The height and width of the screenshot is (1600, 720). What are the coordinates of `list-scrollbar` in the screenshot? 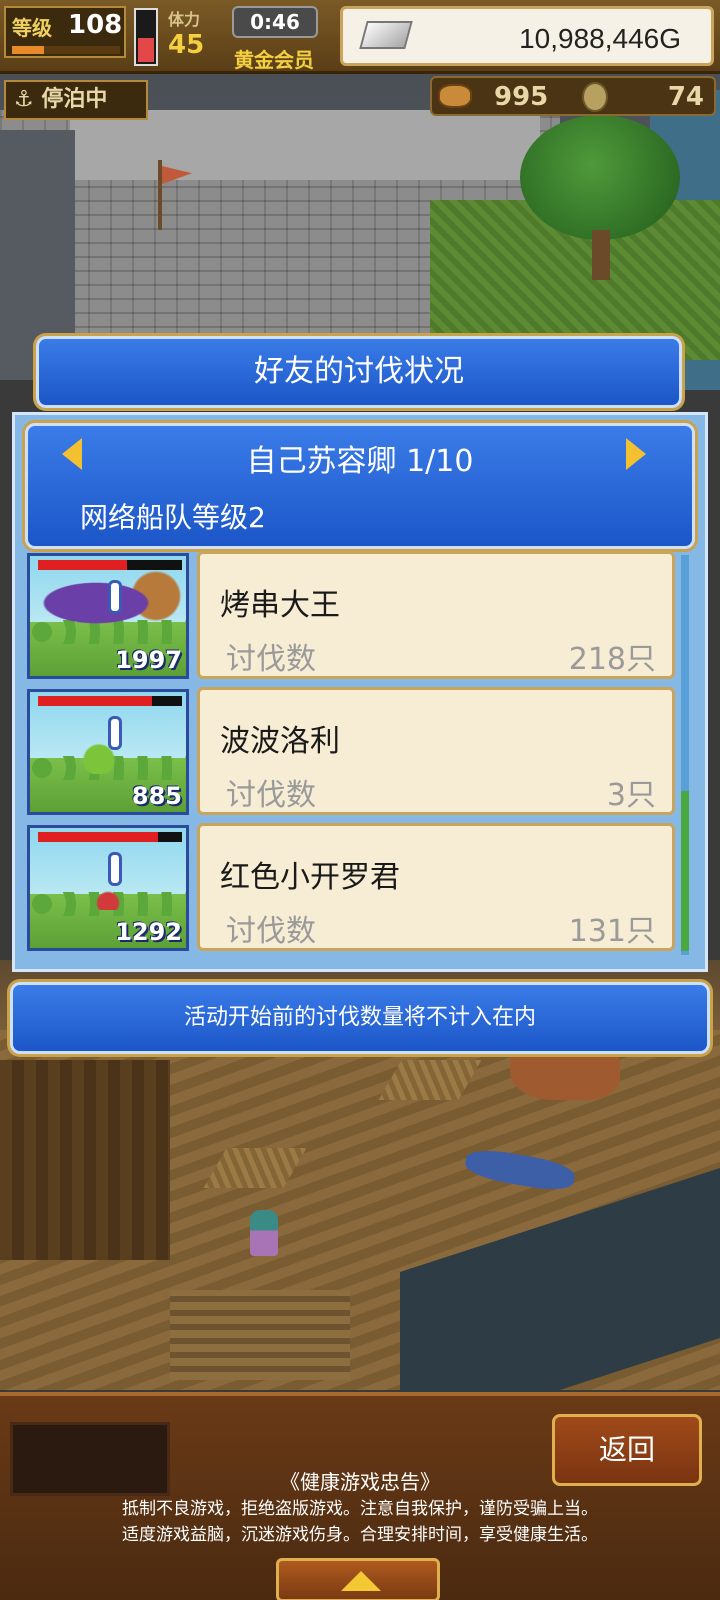 It's located at (685, 755).